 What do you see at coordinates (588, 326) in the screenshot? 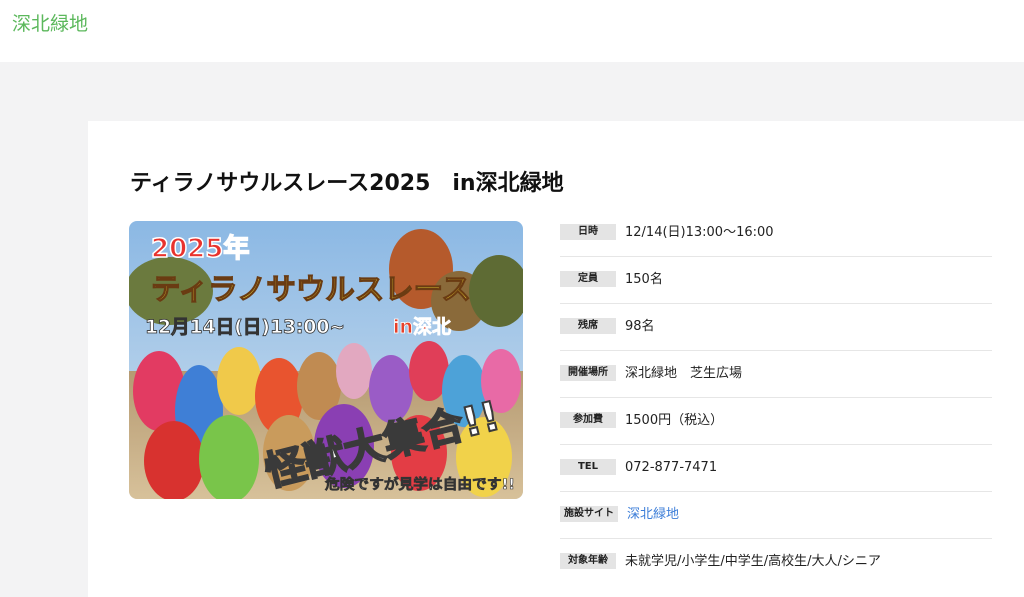
I see `detail-label: 残席` at bounding box center [588, 326].